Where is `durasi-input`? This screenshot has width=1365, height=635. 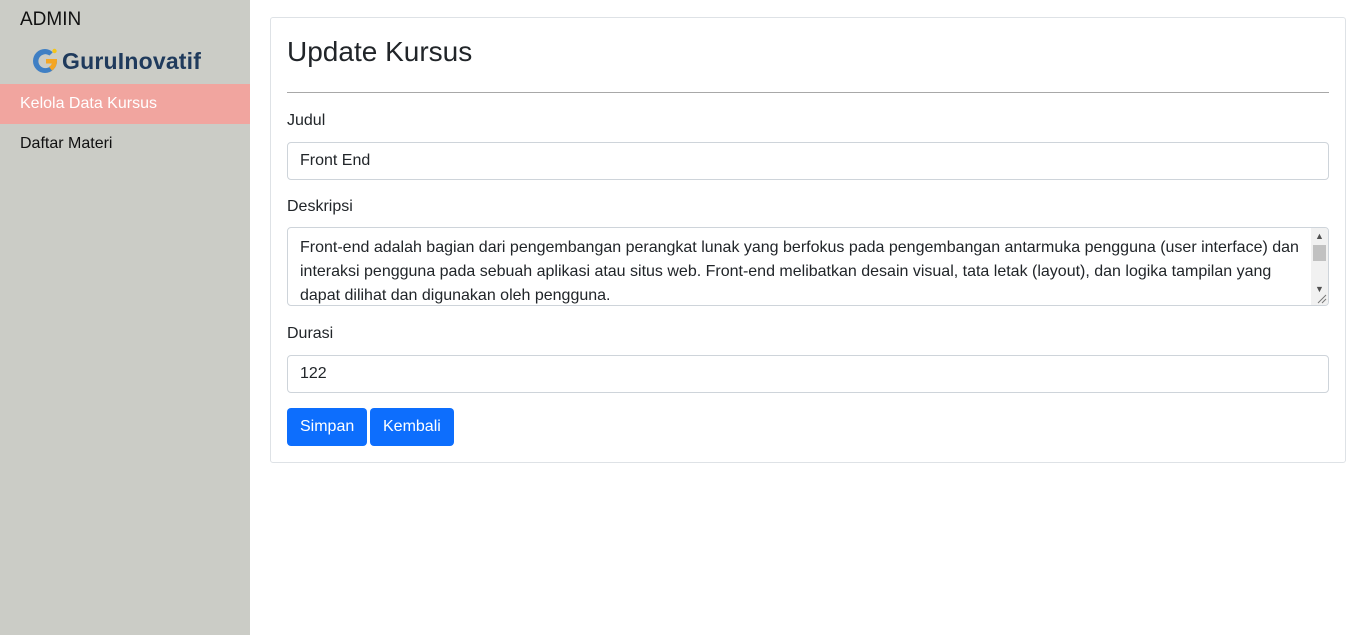
durasi-input is located at coordinates (808, 374).